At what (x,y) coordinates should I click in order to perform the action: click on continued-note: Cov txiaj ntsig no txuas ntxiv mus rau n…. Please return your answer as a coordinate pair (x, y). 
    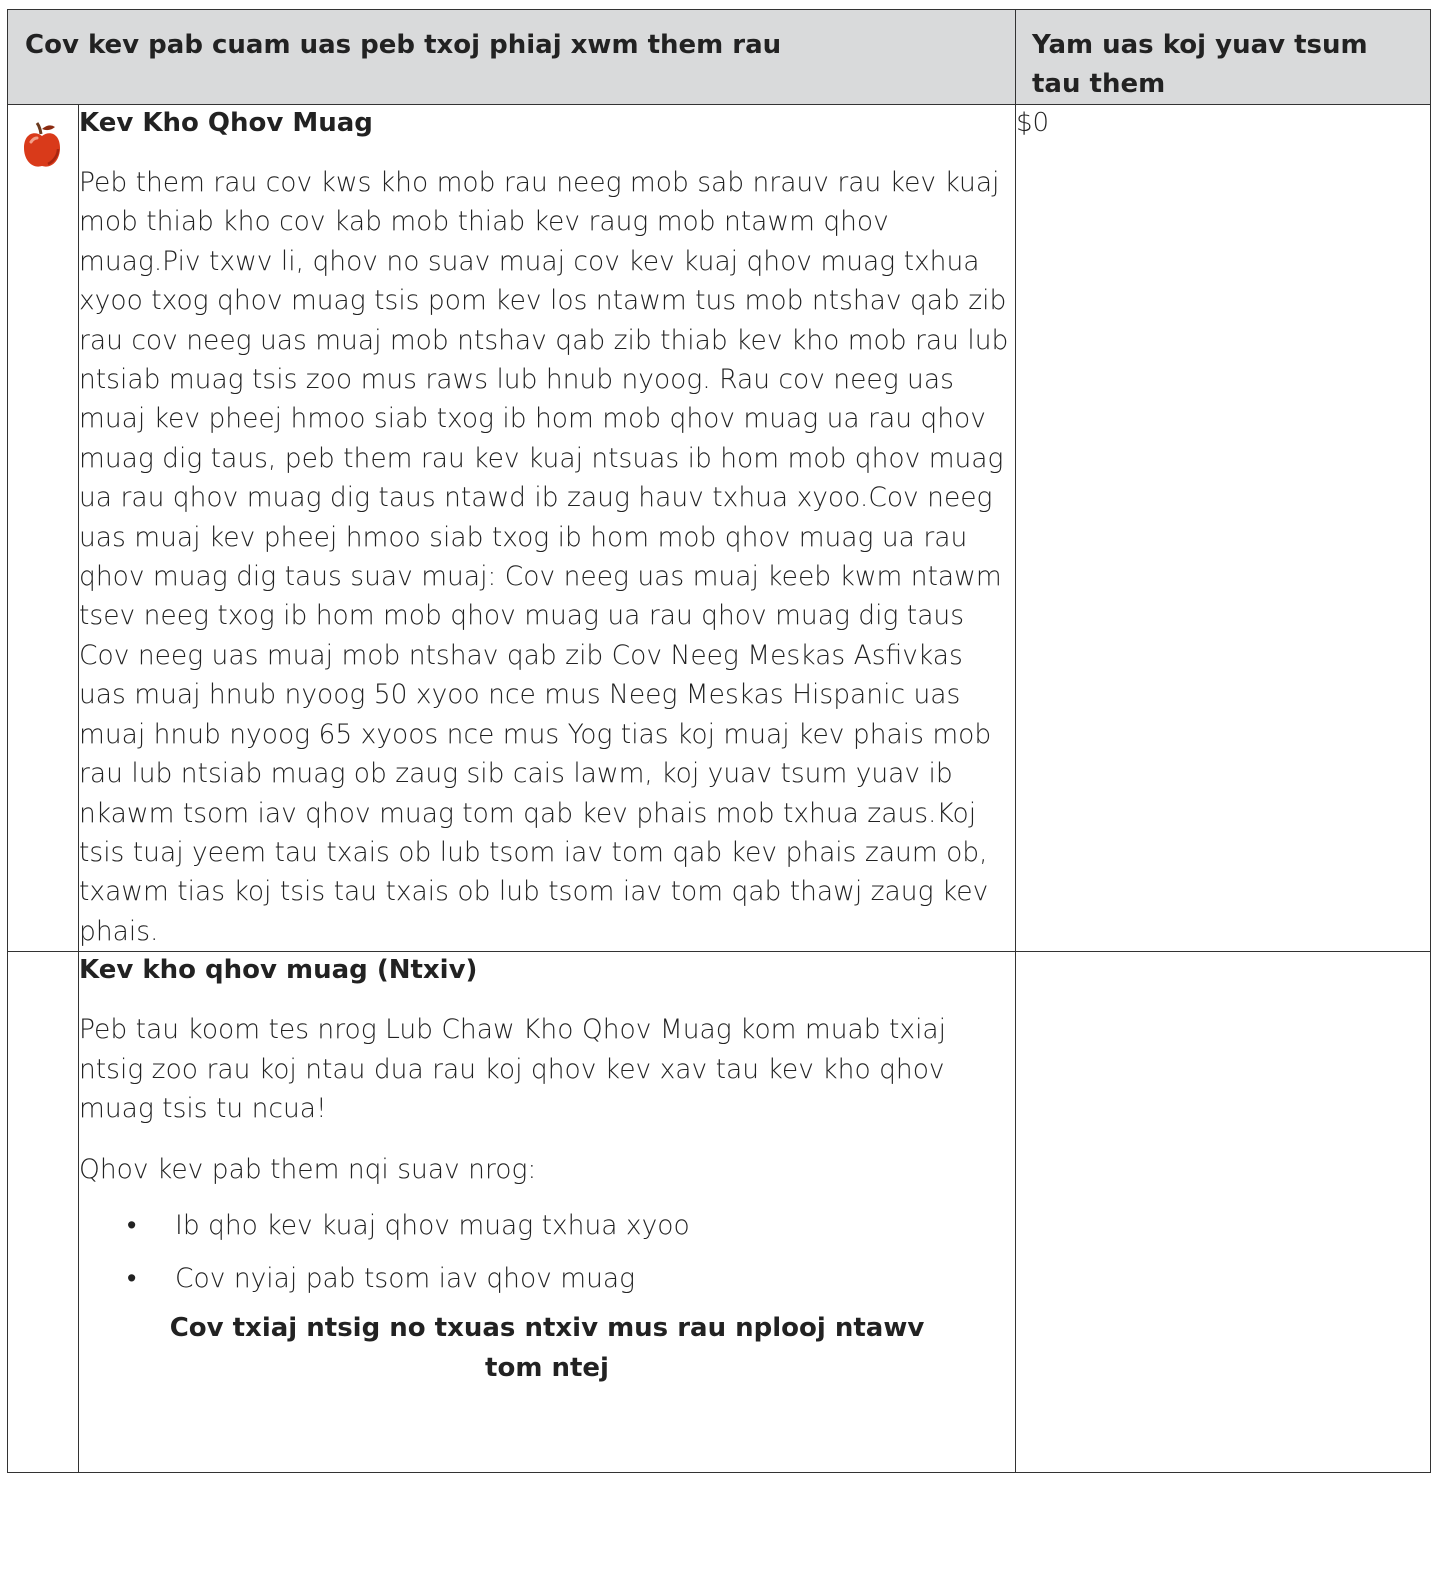
    Looking at the image, I should click on (547, 1347).